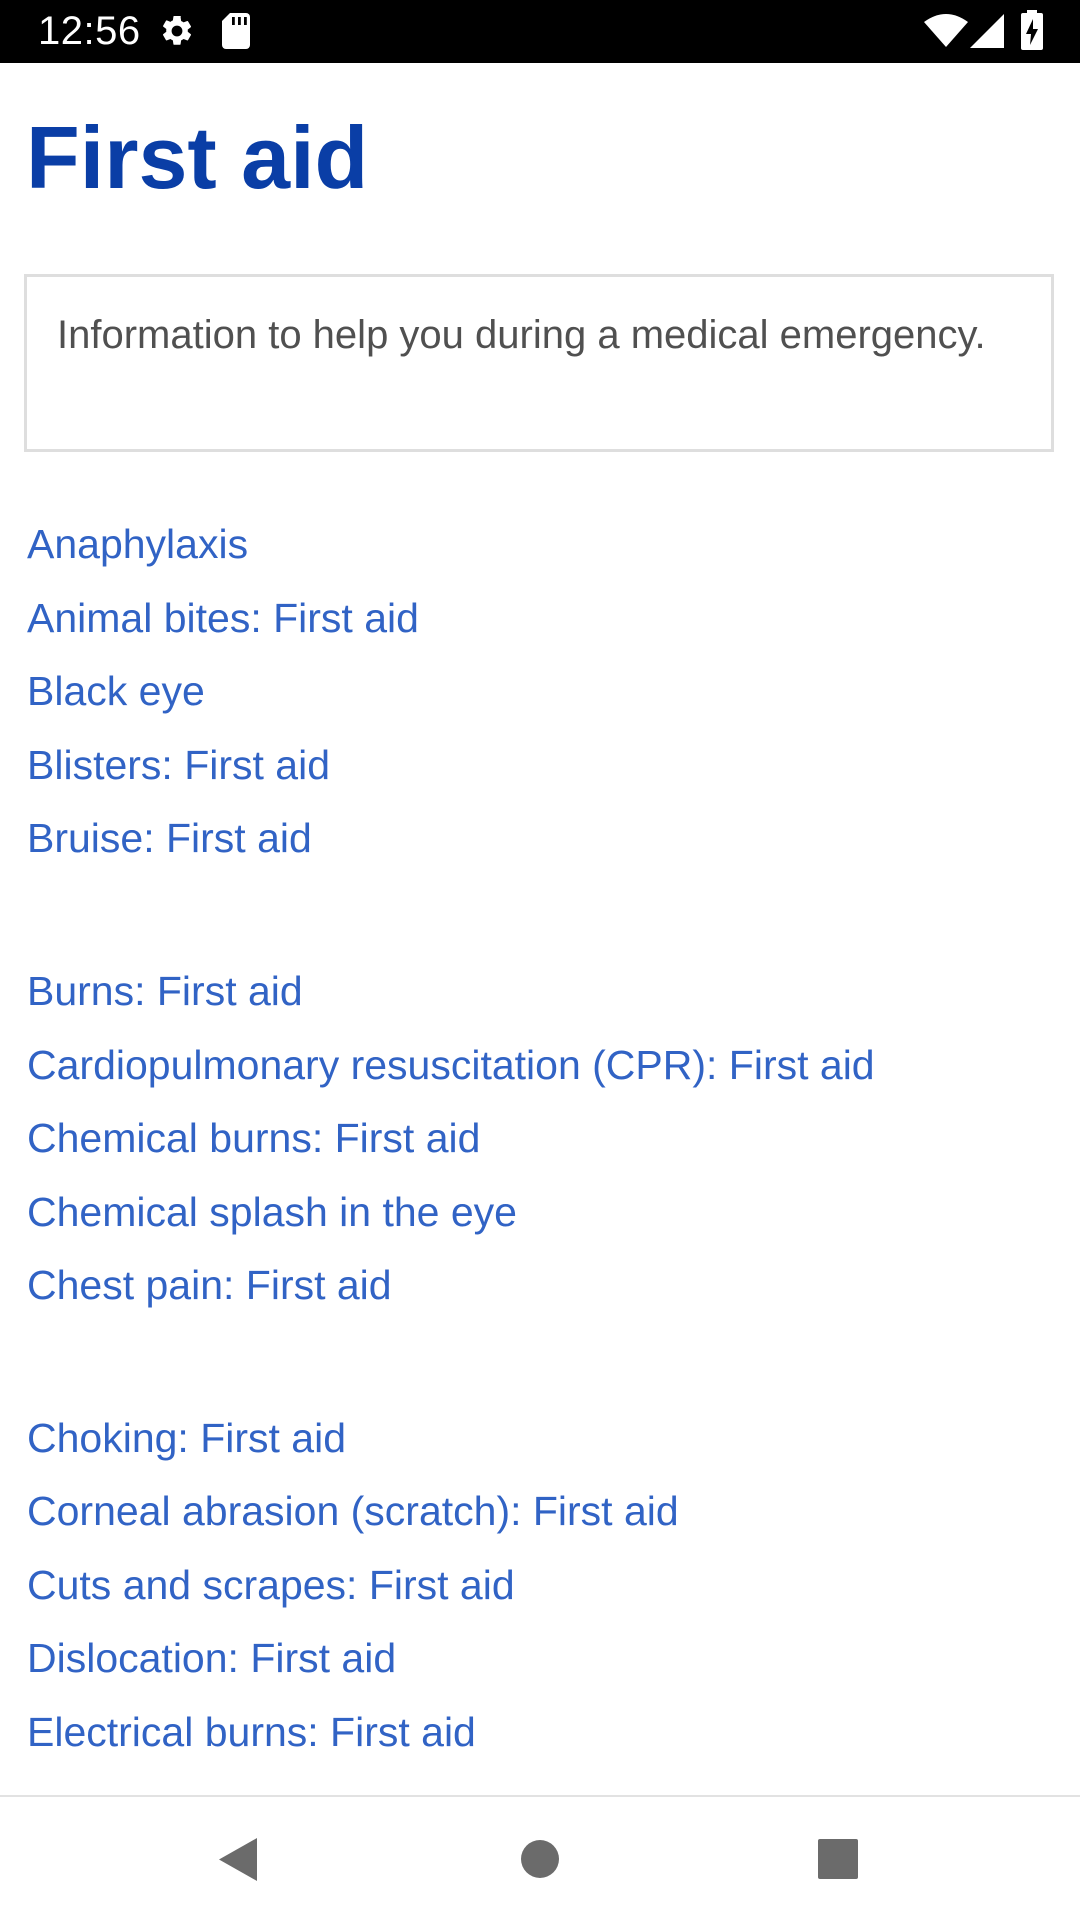 The height and width of the screenshot is (1920, 1080). What do you see at coordinates (186, 1438) in the screenshot?
I see `link-choking: Choking: First aid` at bounding box center [186, 1438].